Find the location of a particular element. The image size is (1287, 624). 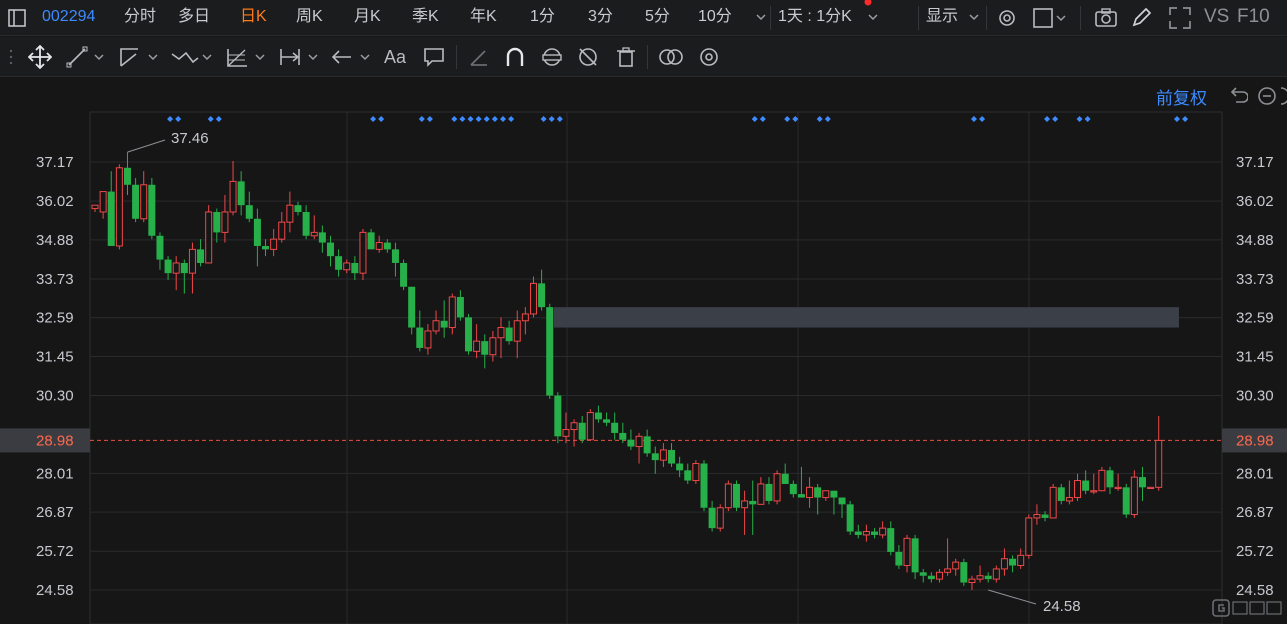

fibonacci-icon is located at coordinates (247, 57).